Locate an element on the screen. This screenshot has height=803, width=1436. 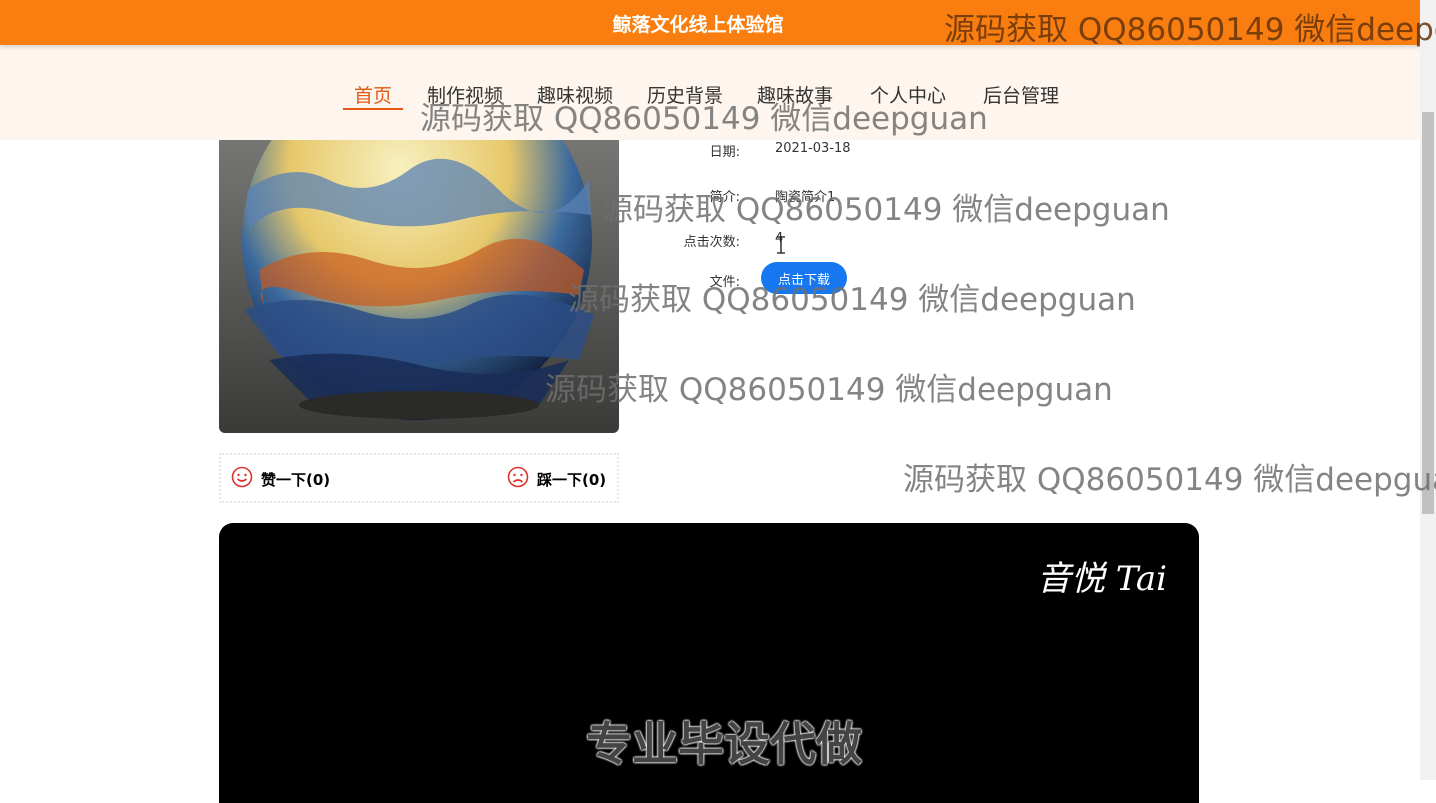
date-value: 2021-03-18 is located at coordinates (813, 148).